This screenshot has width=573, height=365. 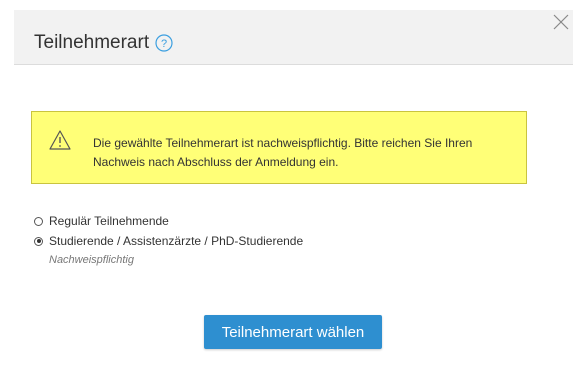 I want to click on radio-option-regular: Regulär Teilnehmende, so click(x=168, y=221).